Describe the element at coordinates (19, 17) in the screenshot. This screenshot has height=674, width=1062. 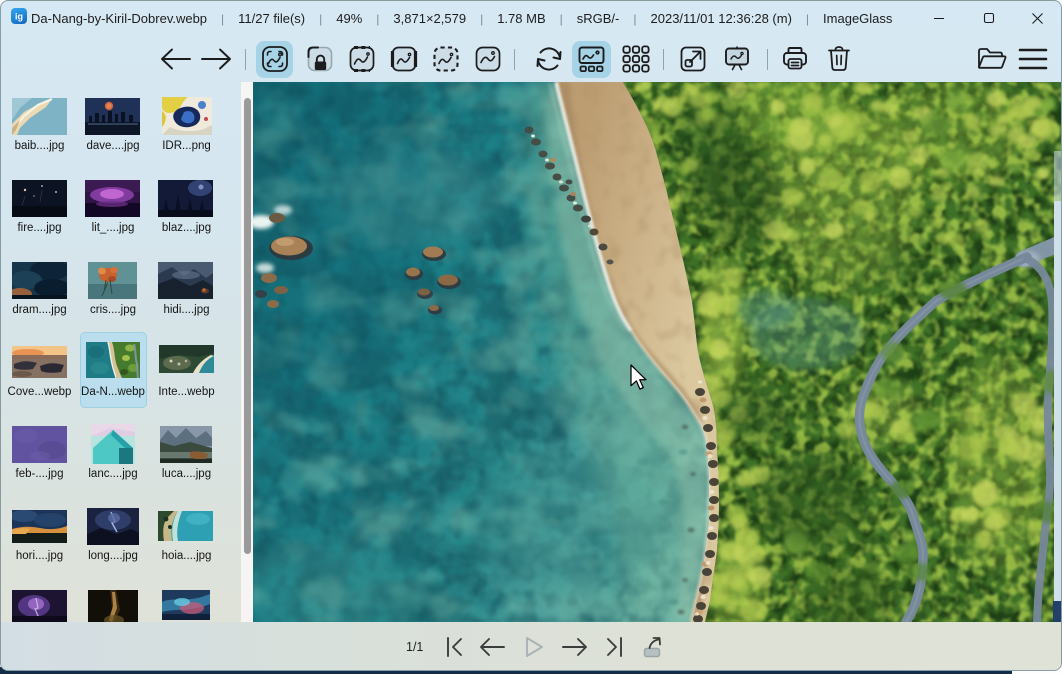
I see `svg-text: ig` at that location.